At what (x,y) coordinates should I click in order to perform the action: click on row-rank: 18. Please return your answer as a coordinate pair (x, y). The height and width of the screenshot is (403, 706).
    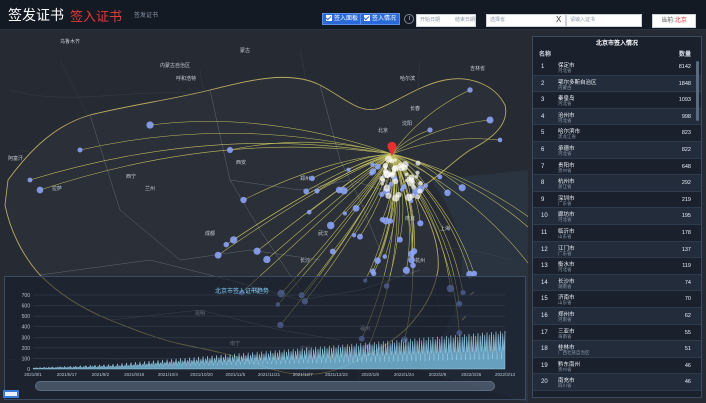
    Looking at the image, I should click on (544, 349).